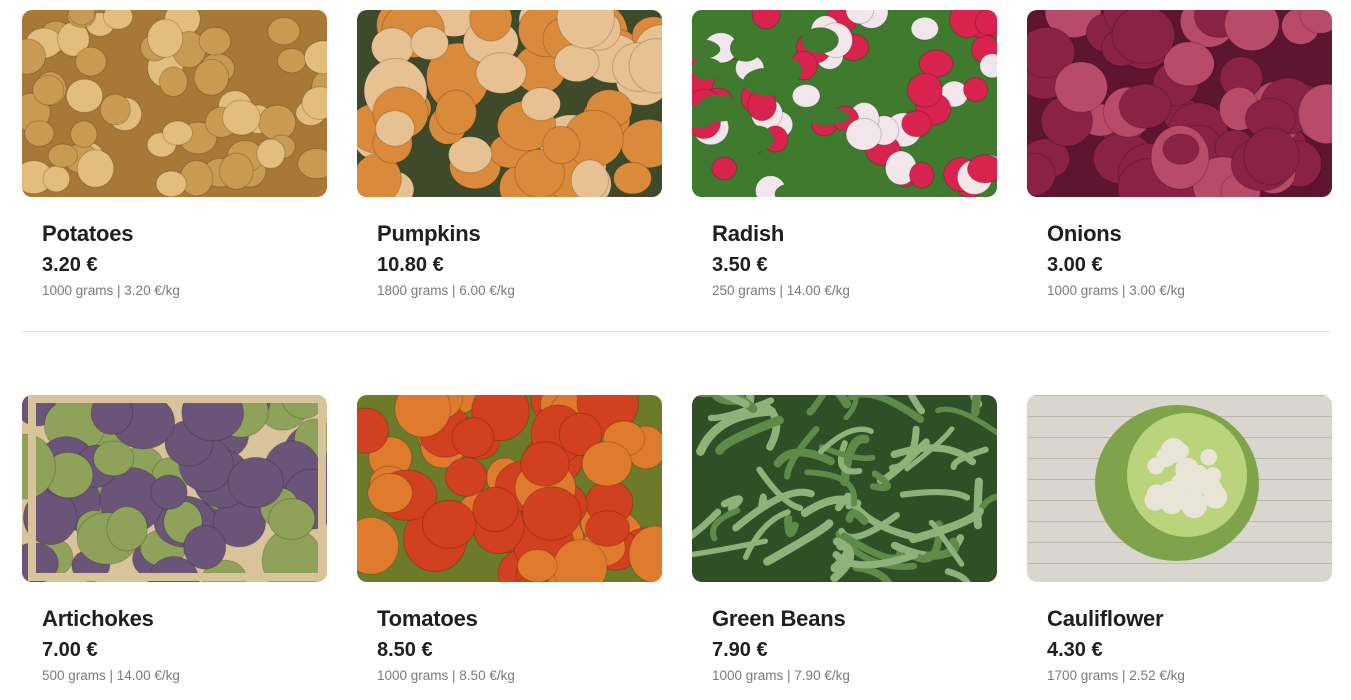  What do you see at coordinates (111, 290) in the screenshot?
I see `product-unit-price: 1000 grams | 3.20 €/kg` at bounding box center [111, 290].